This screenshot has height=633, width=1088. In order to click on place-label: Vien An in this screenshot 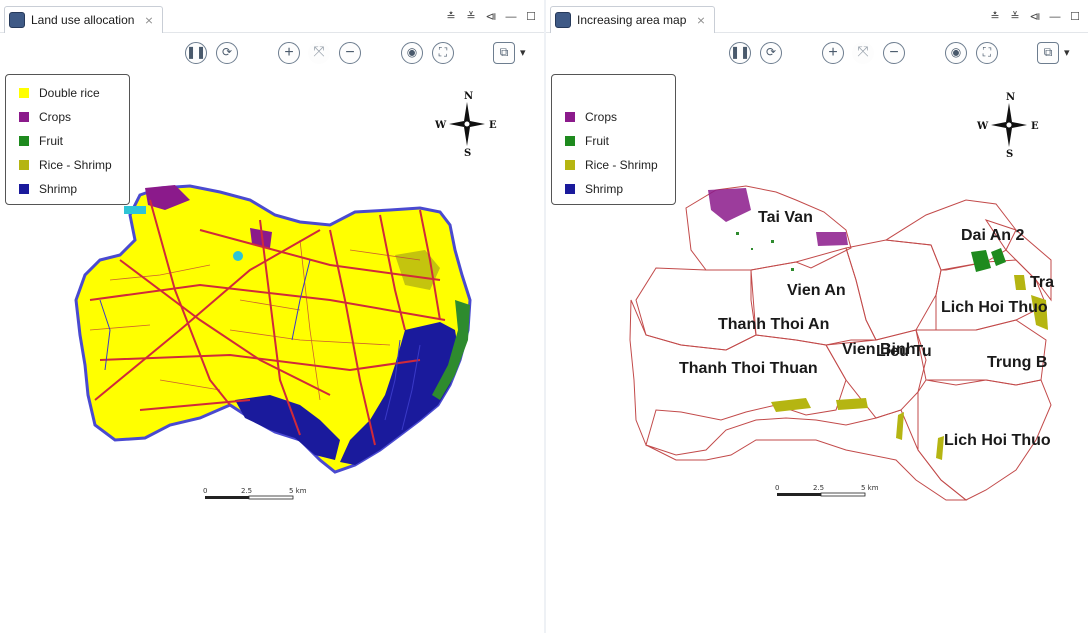, I will do `click(816, 290)`.